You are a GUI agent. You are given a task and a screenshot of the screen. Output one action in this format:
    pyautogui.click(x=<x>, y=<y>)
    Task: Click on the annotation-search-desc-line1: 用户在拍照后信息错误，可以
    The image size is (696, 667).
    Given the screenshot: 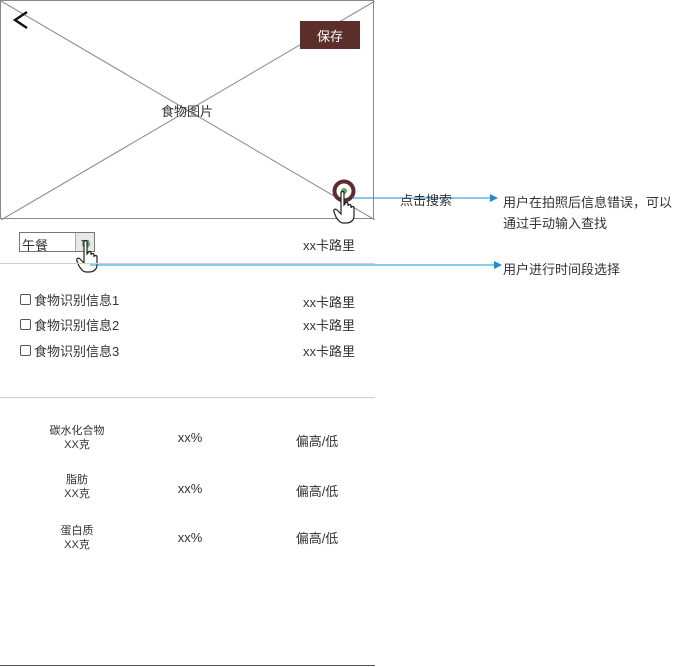 What is the action you would take?
    pyautogui.click(x=588, y=202)
    